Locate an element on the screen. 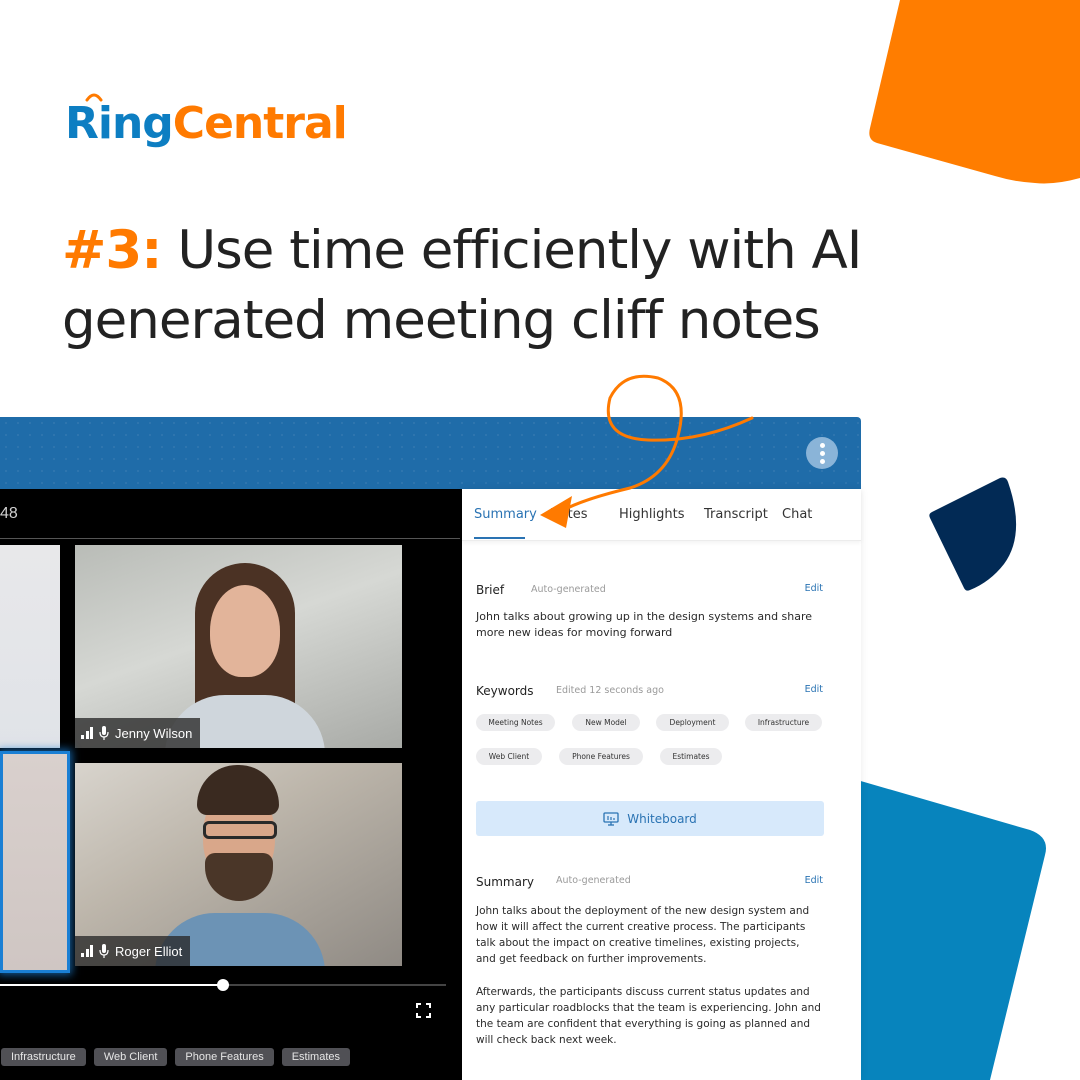  signal-arc-icon is located at coordinates (94, 97).